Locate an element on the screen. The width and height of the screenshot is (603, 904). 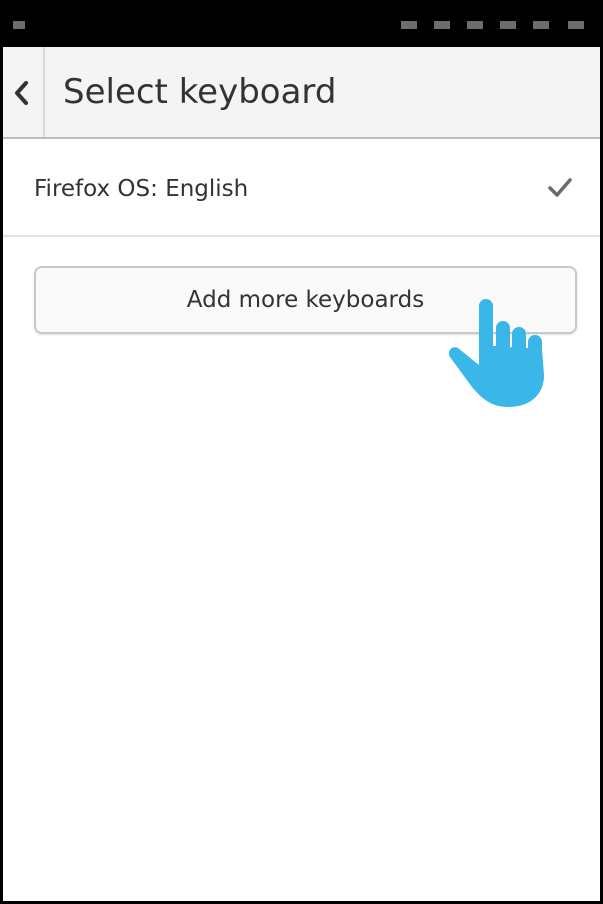
keyboard-item-english: Firefox OS: English is located at coordinates (301, 189).